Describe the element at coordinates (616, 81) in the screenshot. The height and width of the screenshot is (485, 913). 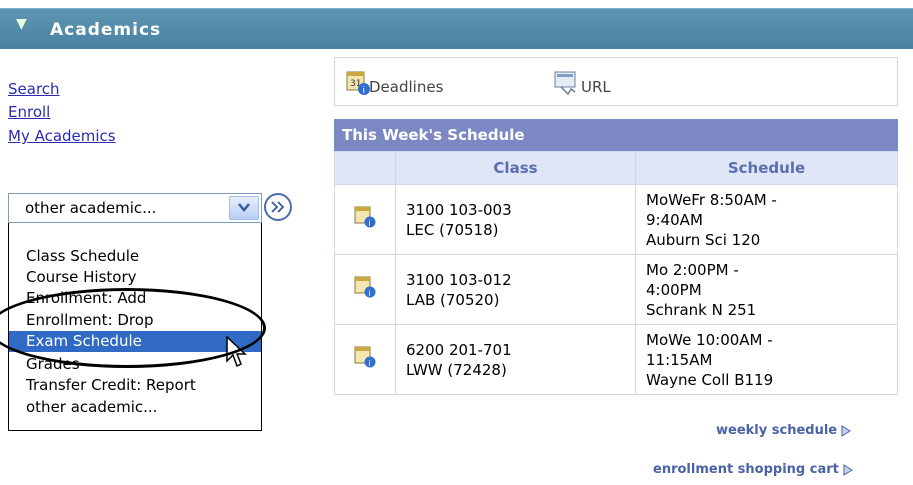
I see `academics-toolbar: 31 i Deadlines URL` at that location.